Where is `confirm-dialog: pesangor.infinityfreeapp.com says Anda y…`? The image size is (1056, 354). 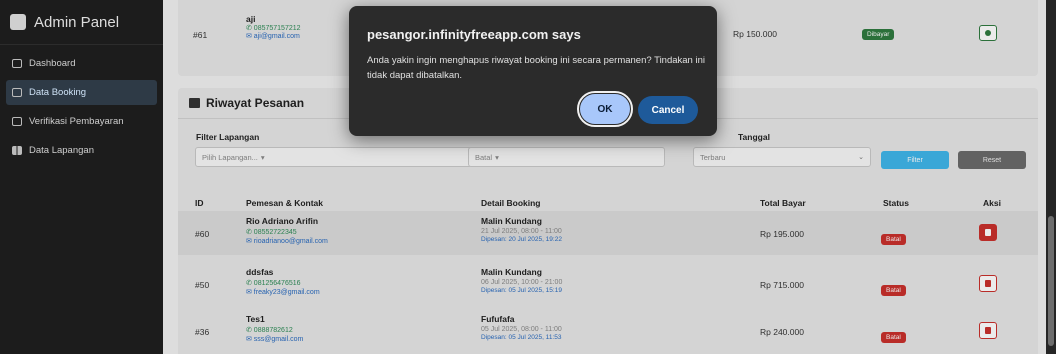 confirm-dialog: pesangor.infinityfreeapp.com says Anda y… is located at coordinates (533, 71).